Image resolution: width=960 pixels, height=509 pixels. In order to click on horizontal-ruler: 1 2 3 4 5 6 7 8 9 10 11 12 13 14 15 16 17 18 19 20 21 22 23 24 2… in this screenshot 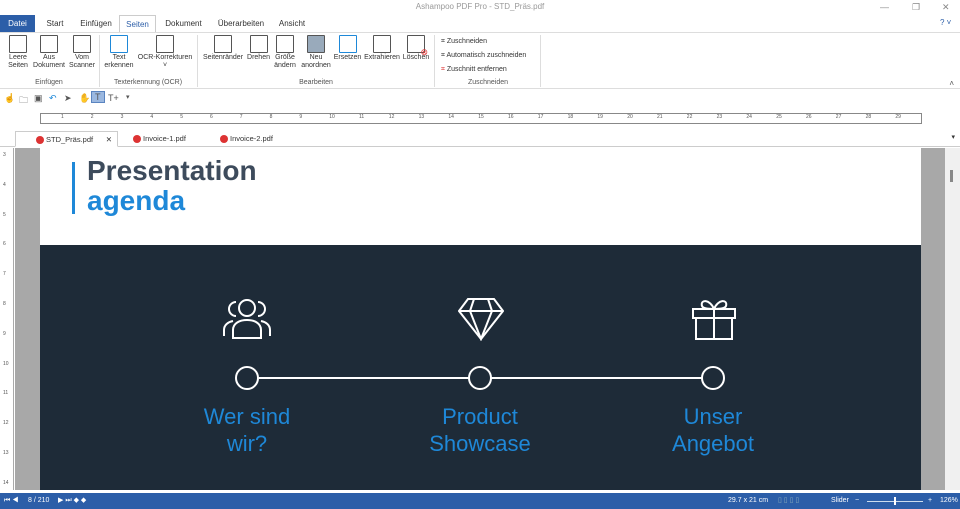, I will do `click(481, 118)`.